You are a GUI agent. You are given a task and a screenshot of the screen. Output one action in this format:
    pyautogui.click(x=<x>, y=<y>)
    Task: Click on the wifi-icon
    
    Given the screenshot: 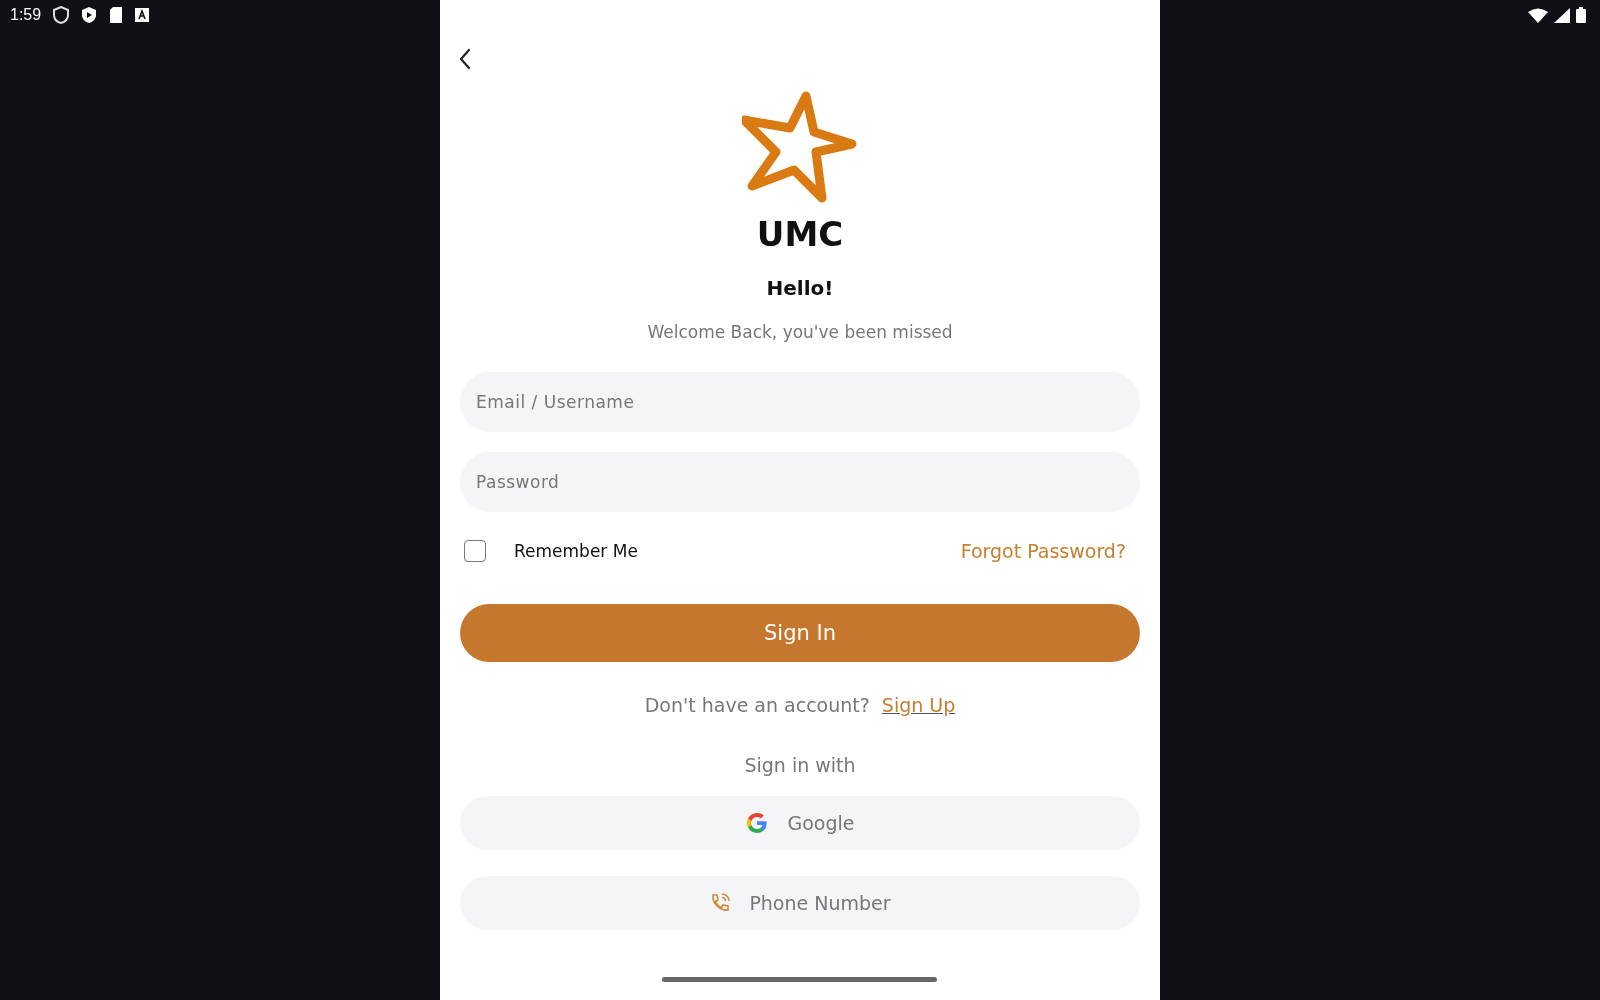 What is the action you would take?
    pyautogui.click(x=1538, y=15)
    